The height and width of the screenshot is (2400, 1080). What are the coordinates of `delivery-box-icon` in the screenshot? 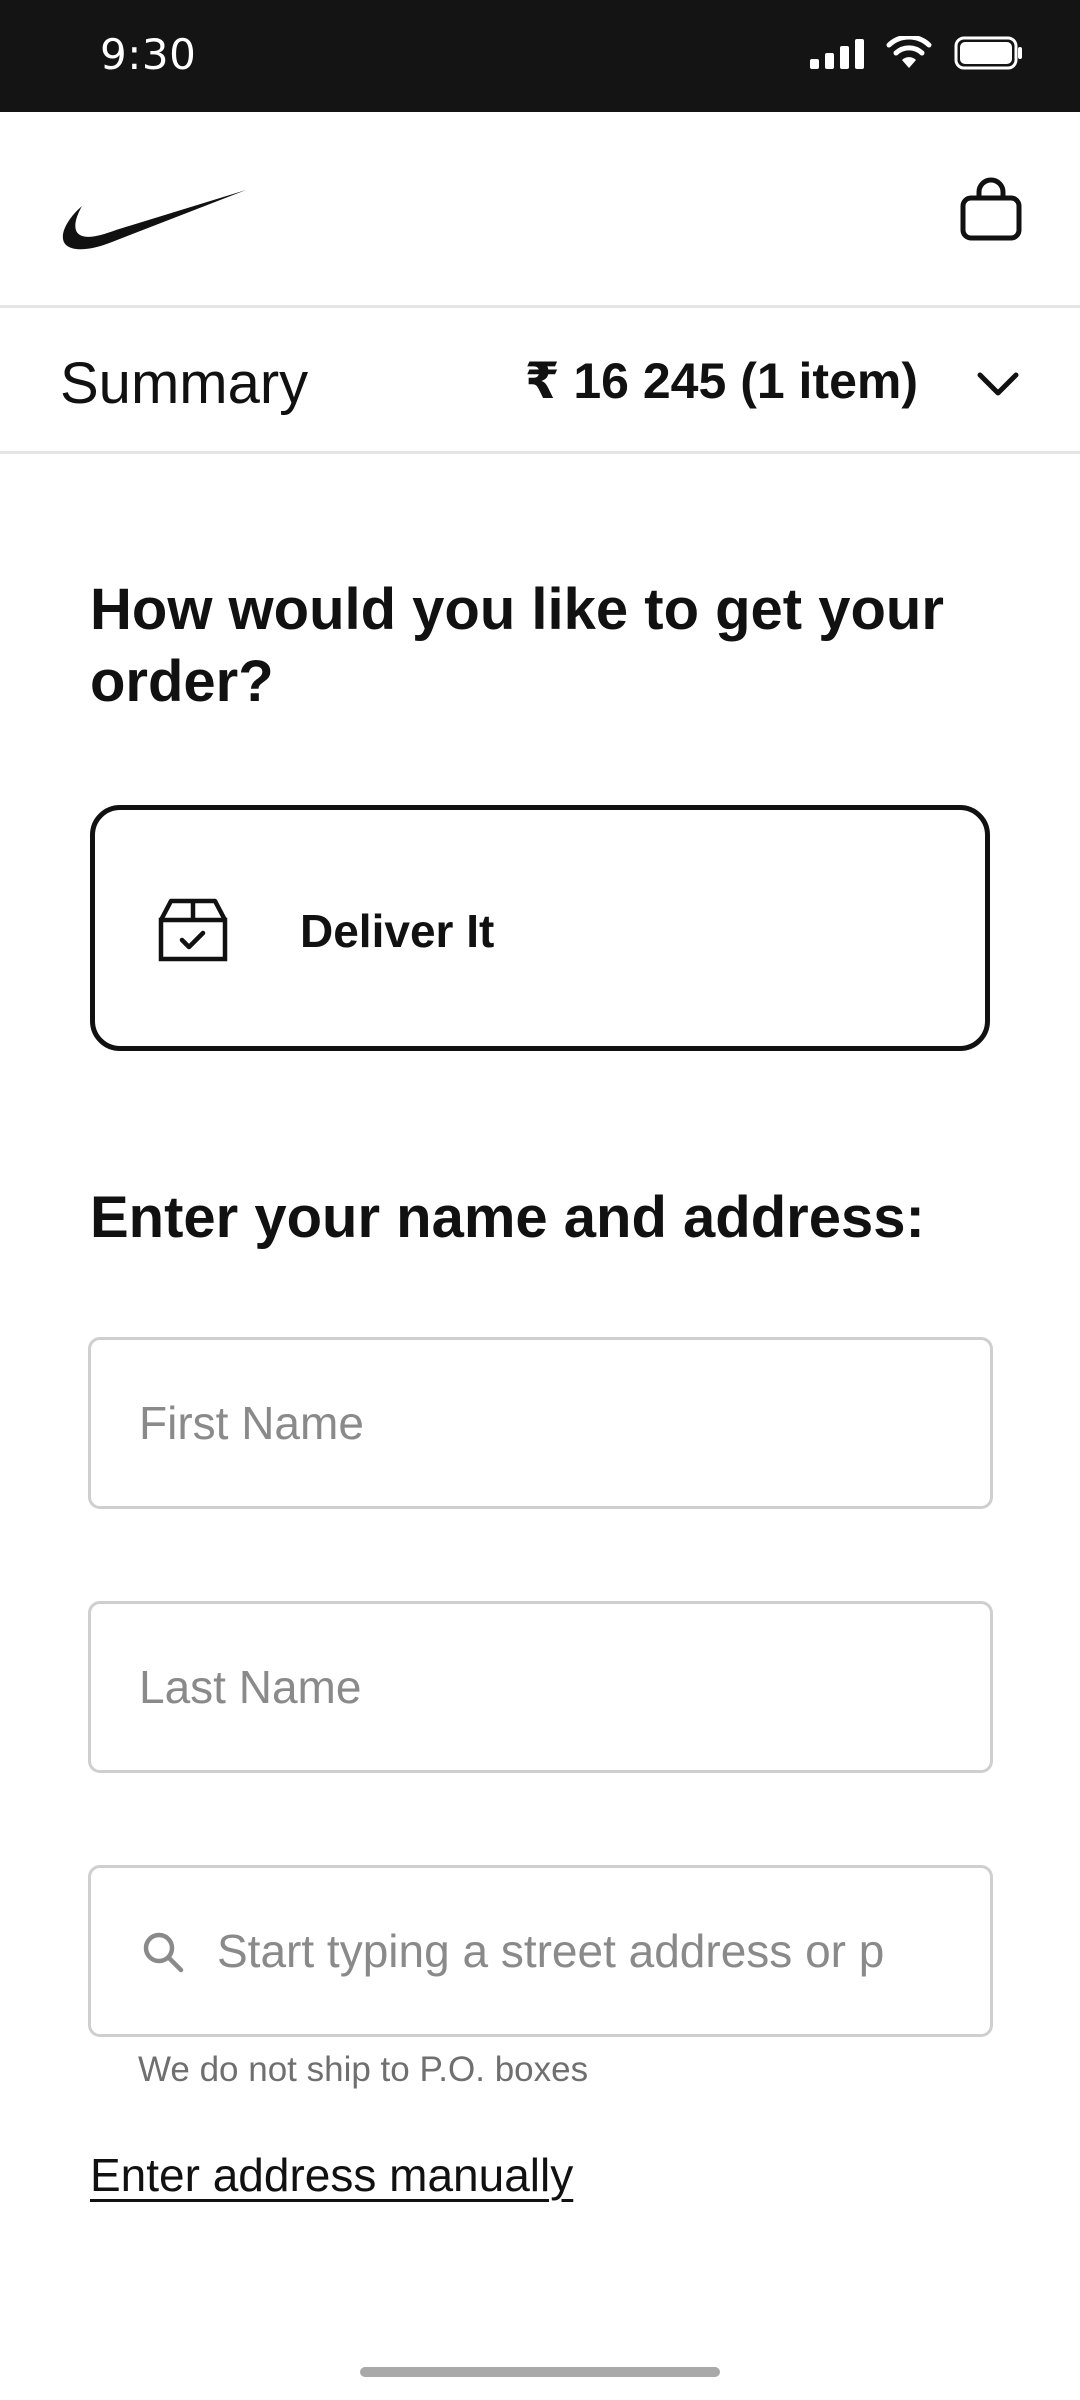 It's located at (193, 930).